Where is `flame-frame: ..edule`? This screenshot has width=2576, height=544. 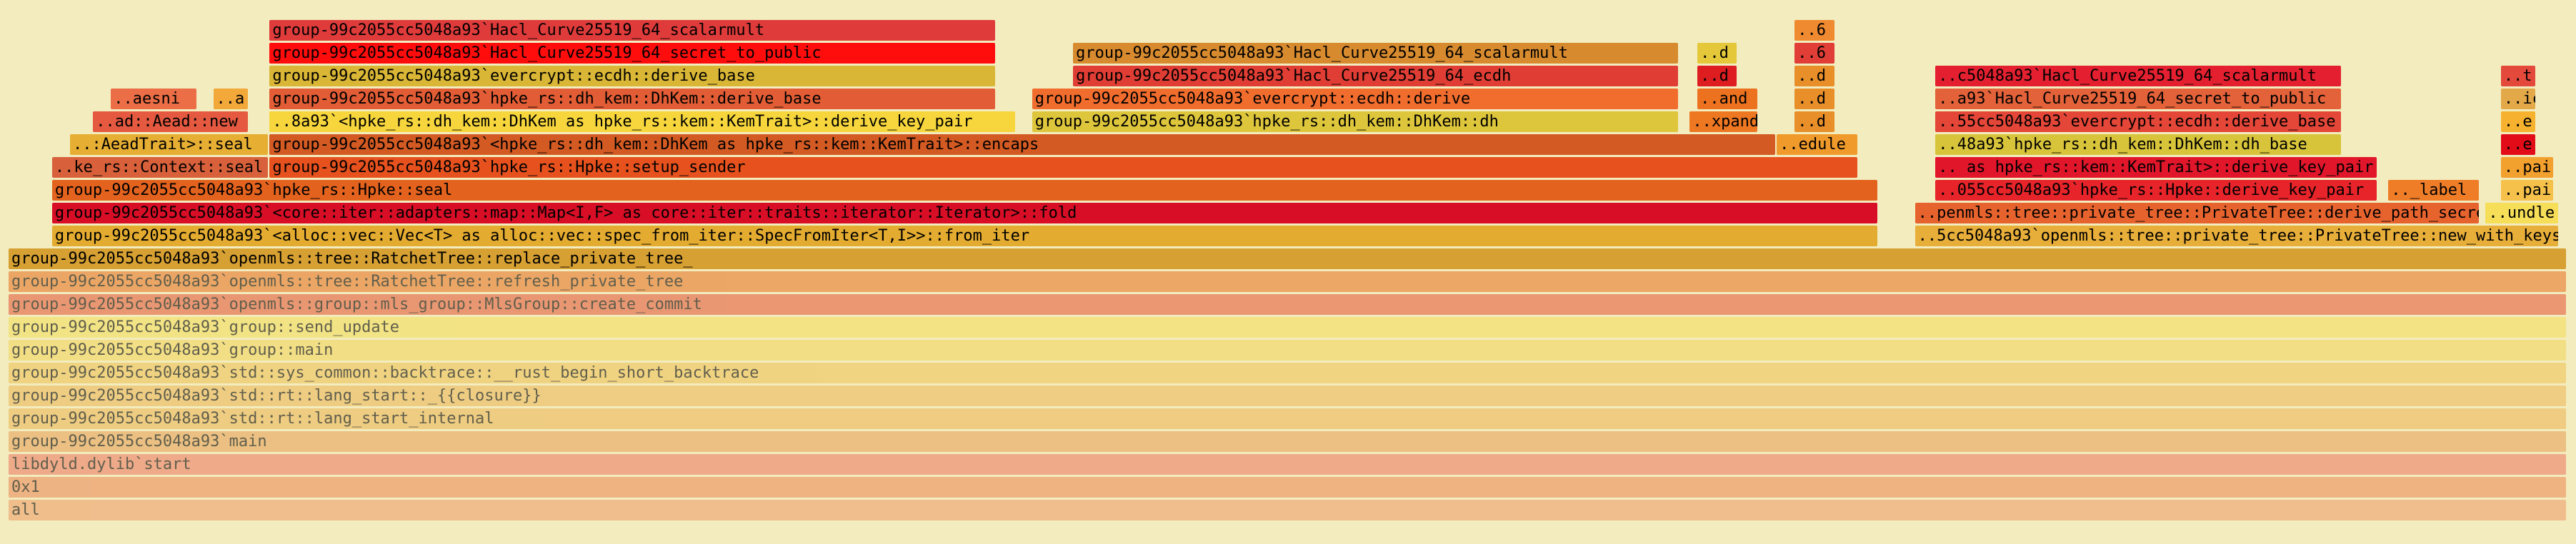 flame-frame: ..edule is located at coordinates (1817, 144).